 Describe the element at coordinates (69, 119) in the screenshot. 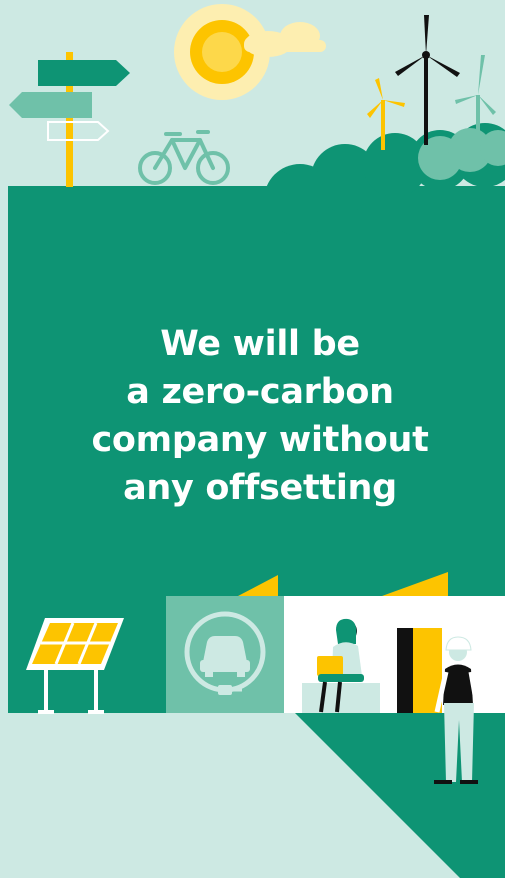

I see `signpost-icon` at that location.